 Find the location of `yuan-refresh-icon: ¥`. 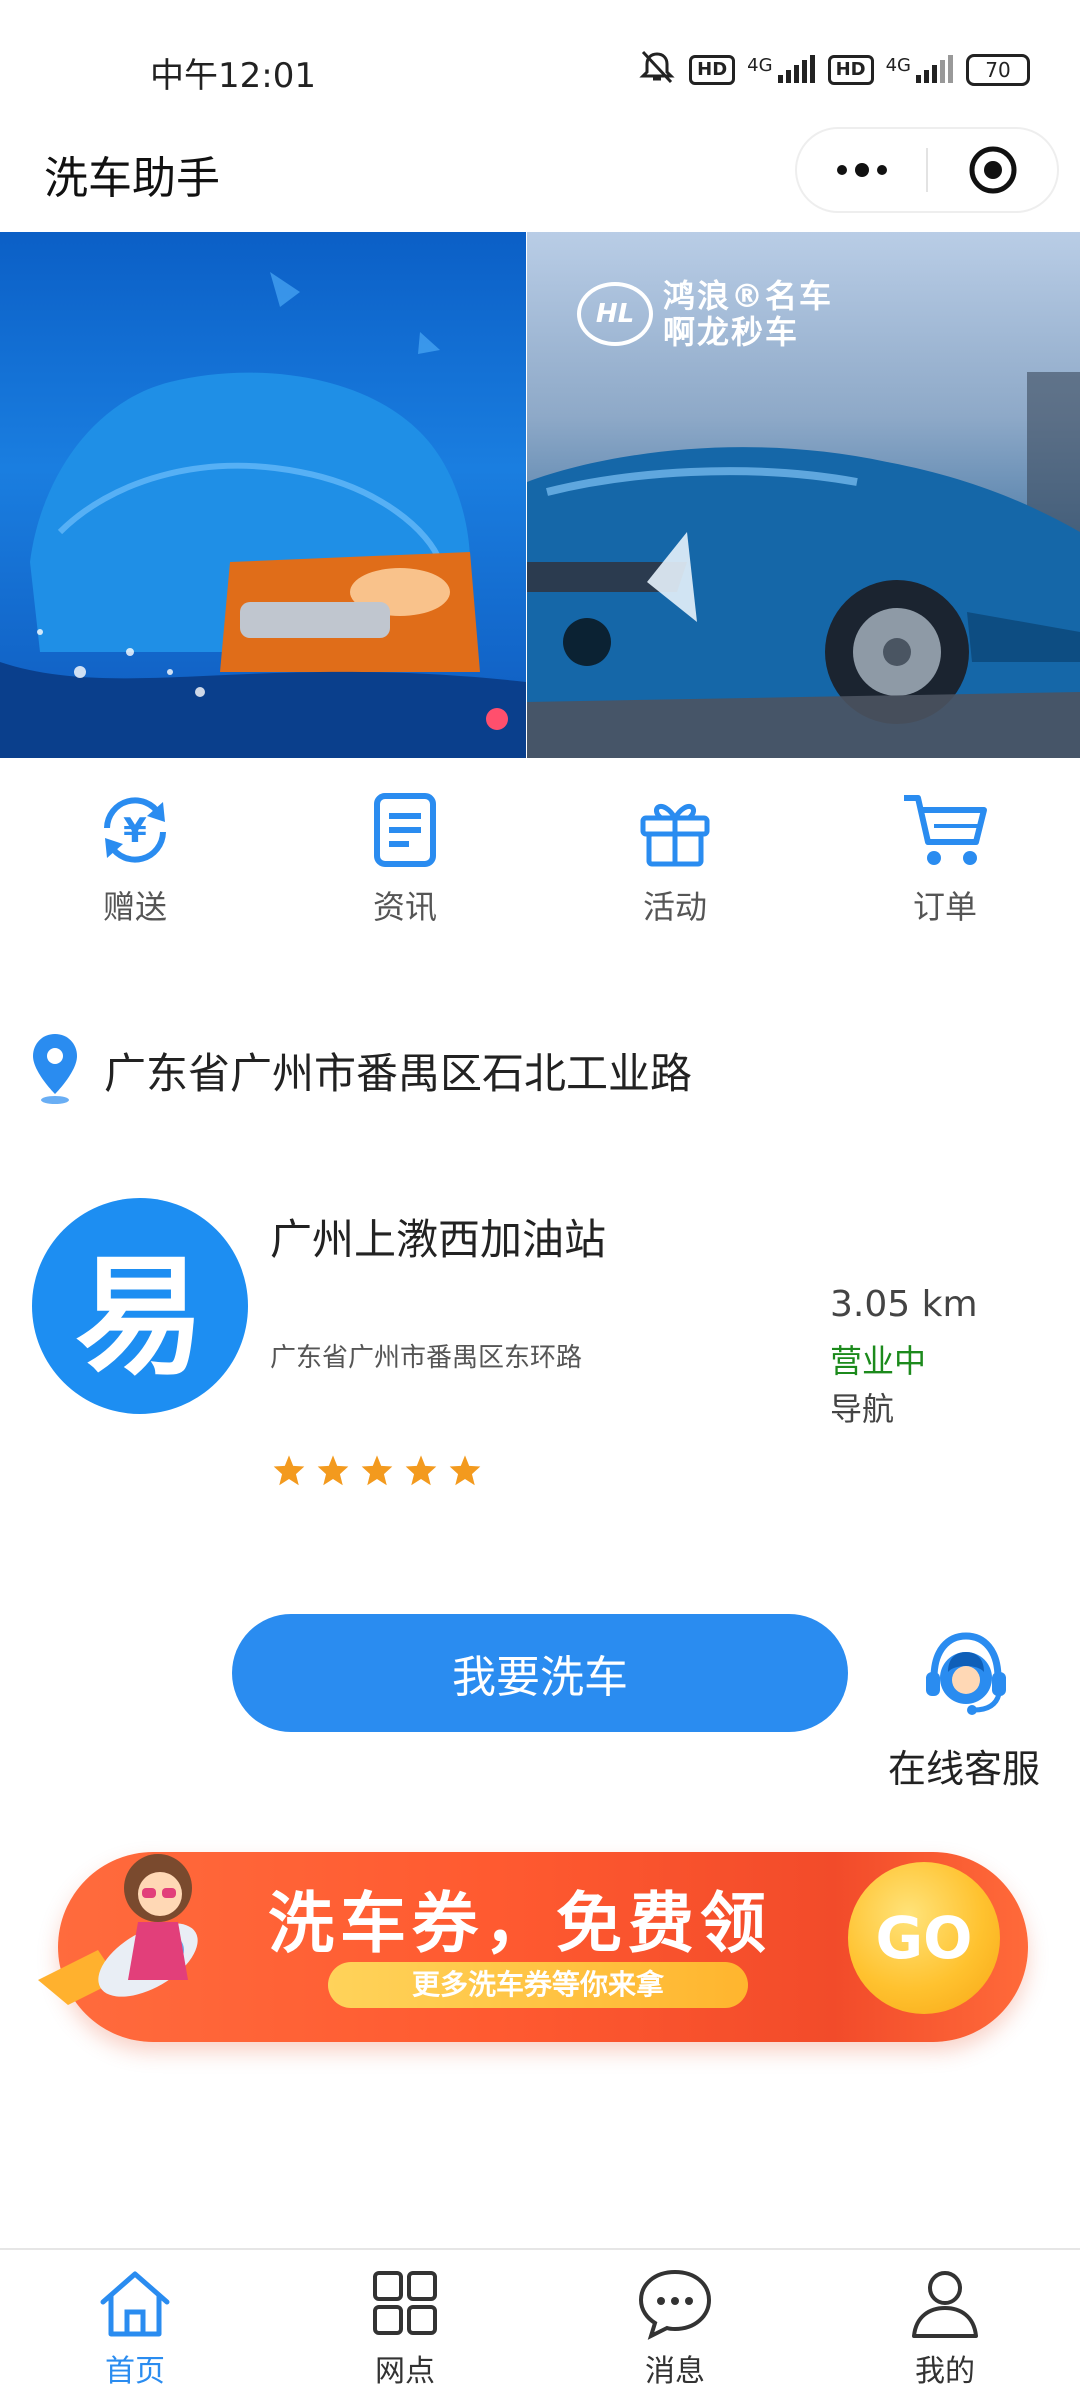

yuan-refresh-icon: ¥ is located at coordinates (135, 830).